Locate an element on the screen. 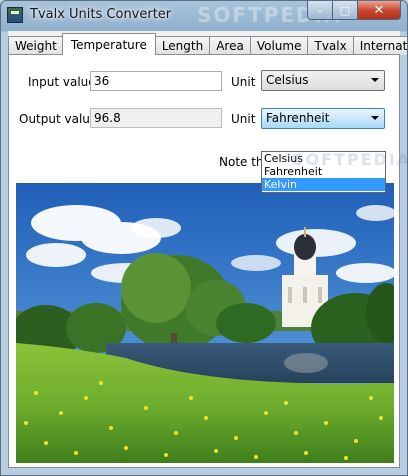 The height and width of the screenshot is (476, 408). maximize-icon: □ is located at coordinates (345, 10).